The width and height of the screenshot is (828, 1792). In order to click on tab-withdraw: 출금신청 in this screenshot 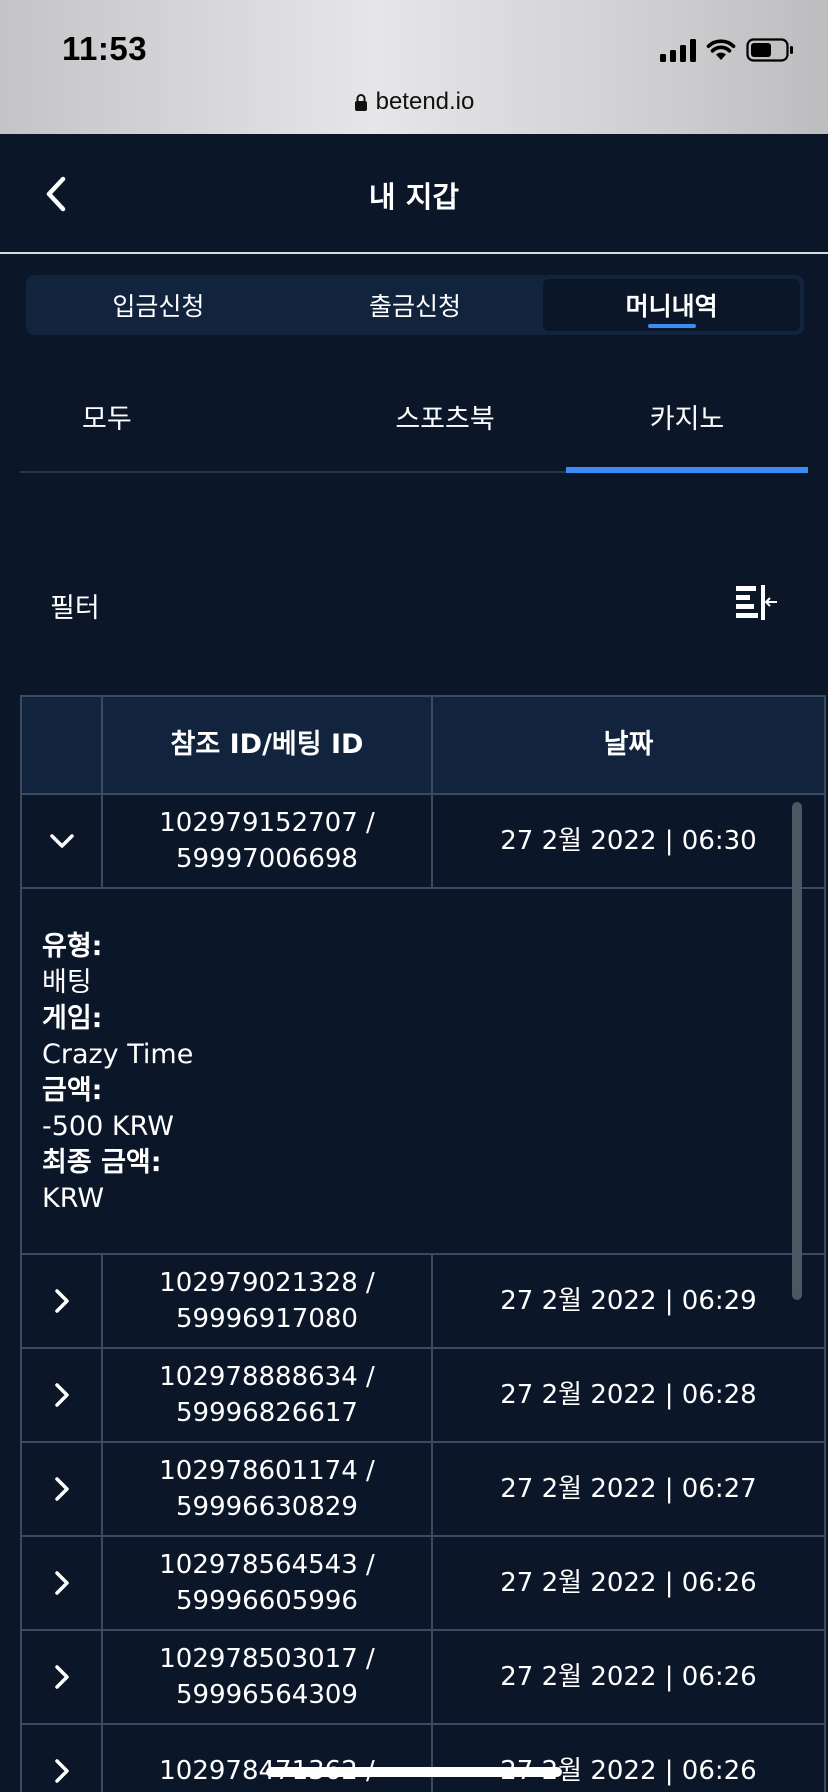, I will do `click(415, 305)`.